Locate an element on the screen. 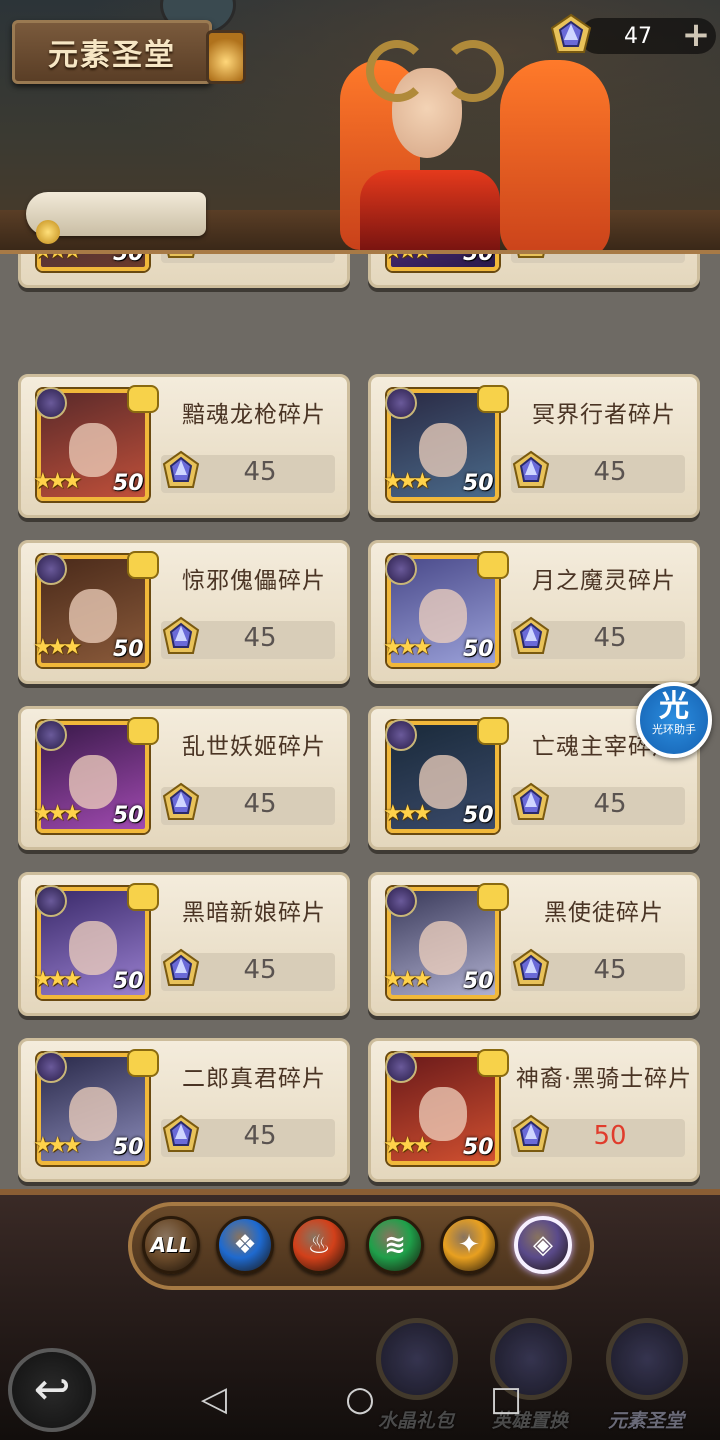 The width and height of the screenshot is (720, 1440). filter-wind-button: ≋ is located at coordinates (395, 1245).